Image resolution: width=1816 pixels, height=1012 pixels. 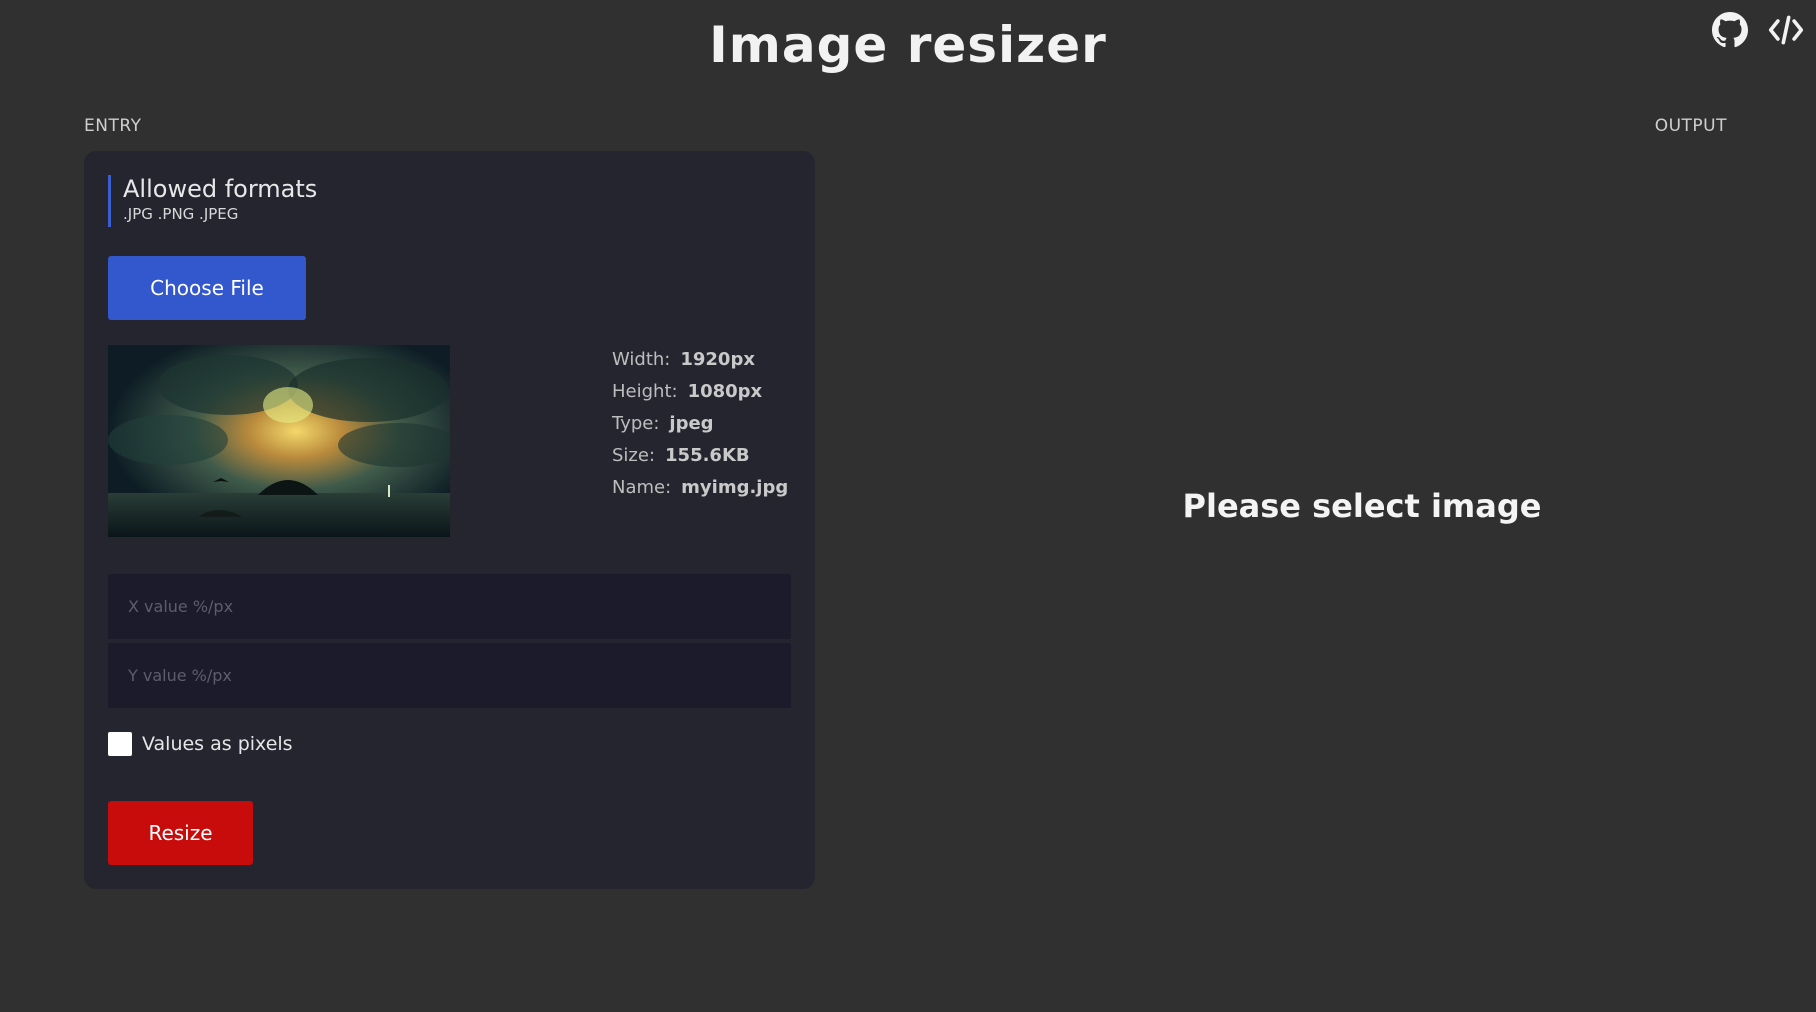 I want to click on info-name-value: myimg.jpg, so click(x=735, y=487).